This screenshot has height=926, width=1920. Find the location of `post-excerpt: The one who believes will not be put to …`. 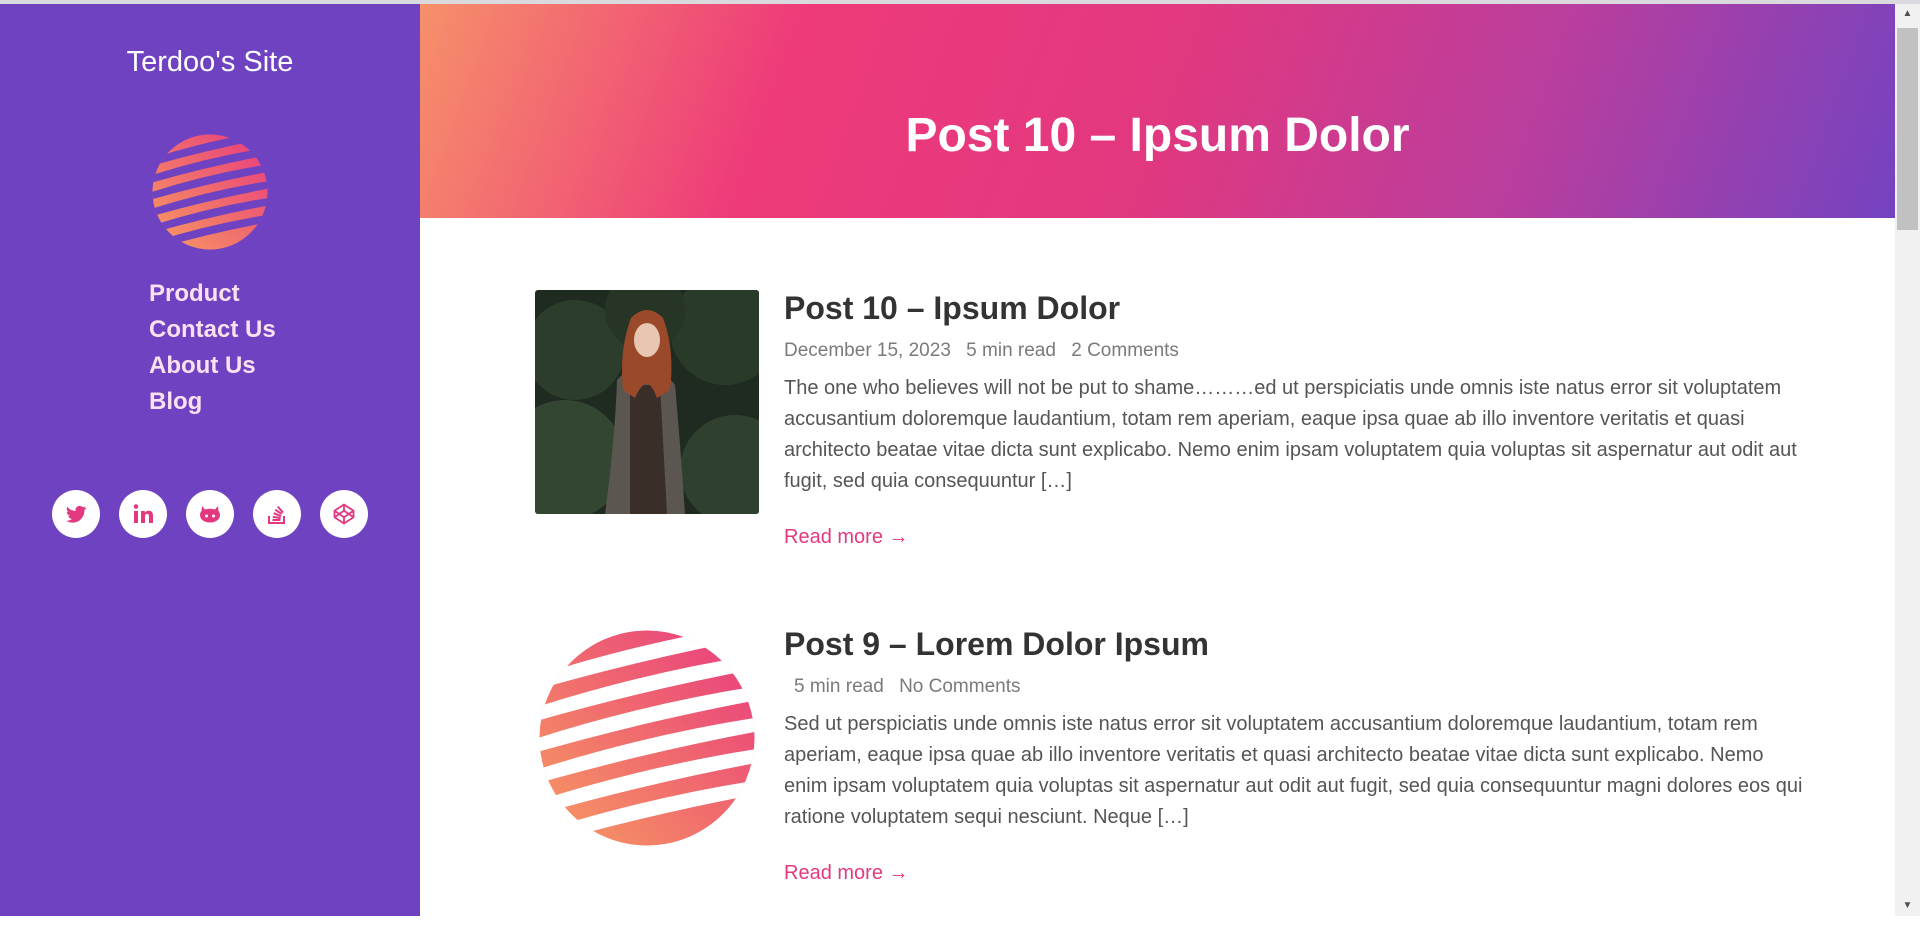

post-excerpt: The one who believes will not be put to … is located at coordinates (1290, 434).